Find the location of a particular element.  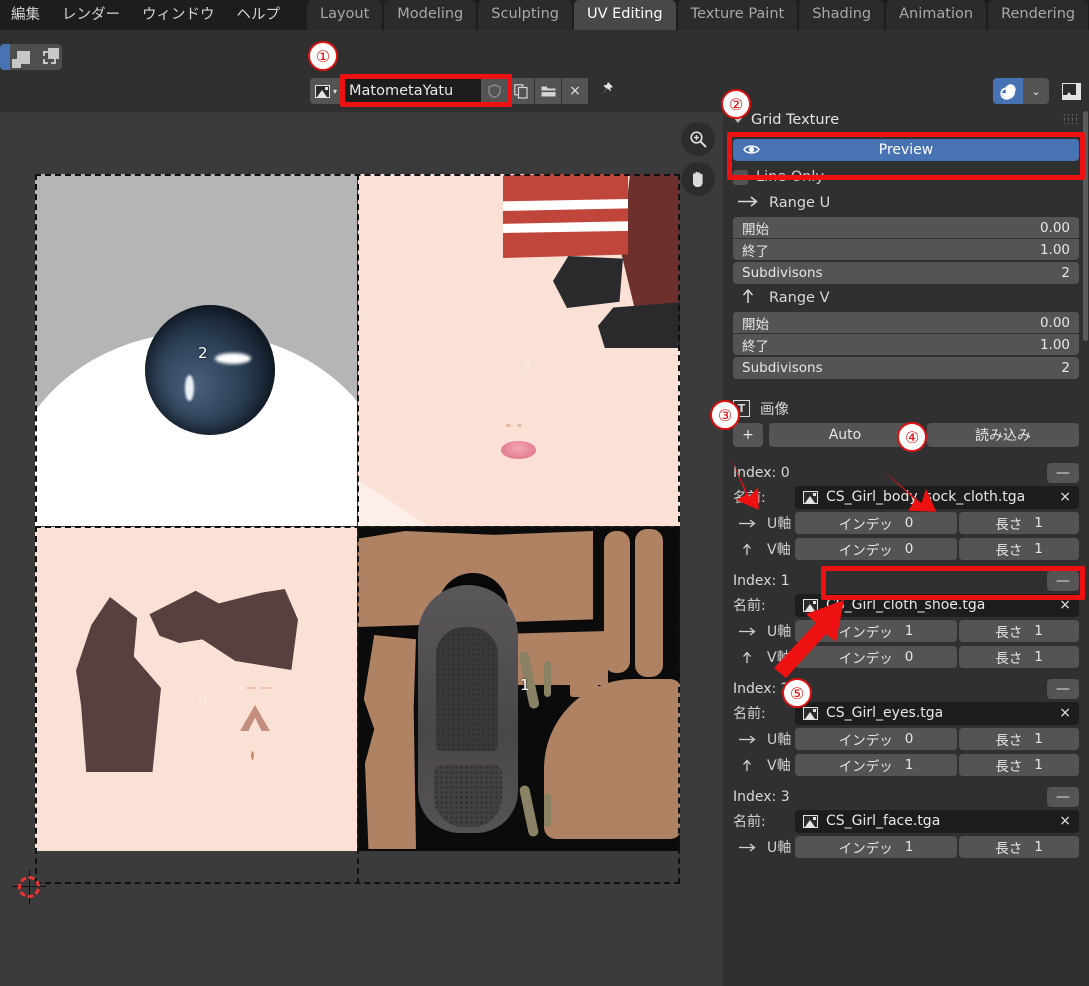

image-entry-0-filename: CS_Girl_body_sock_cloth.tga is located at coordinates (926, 497).